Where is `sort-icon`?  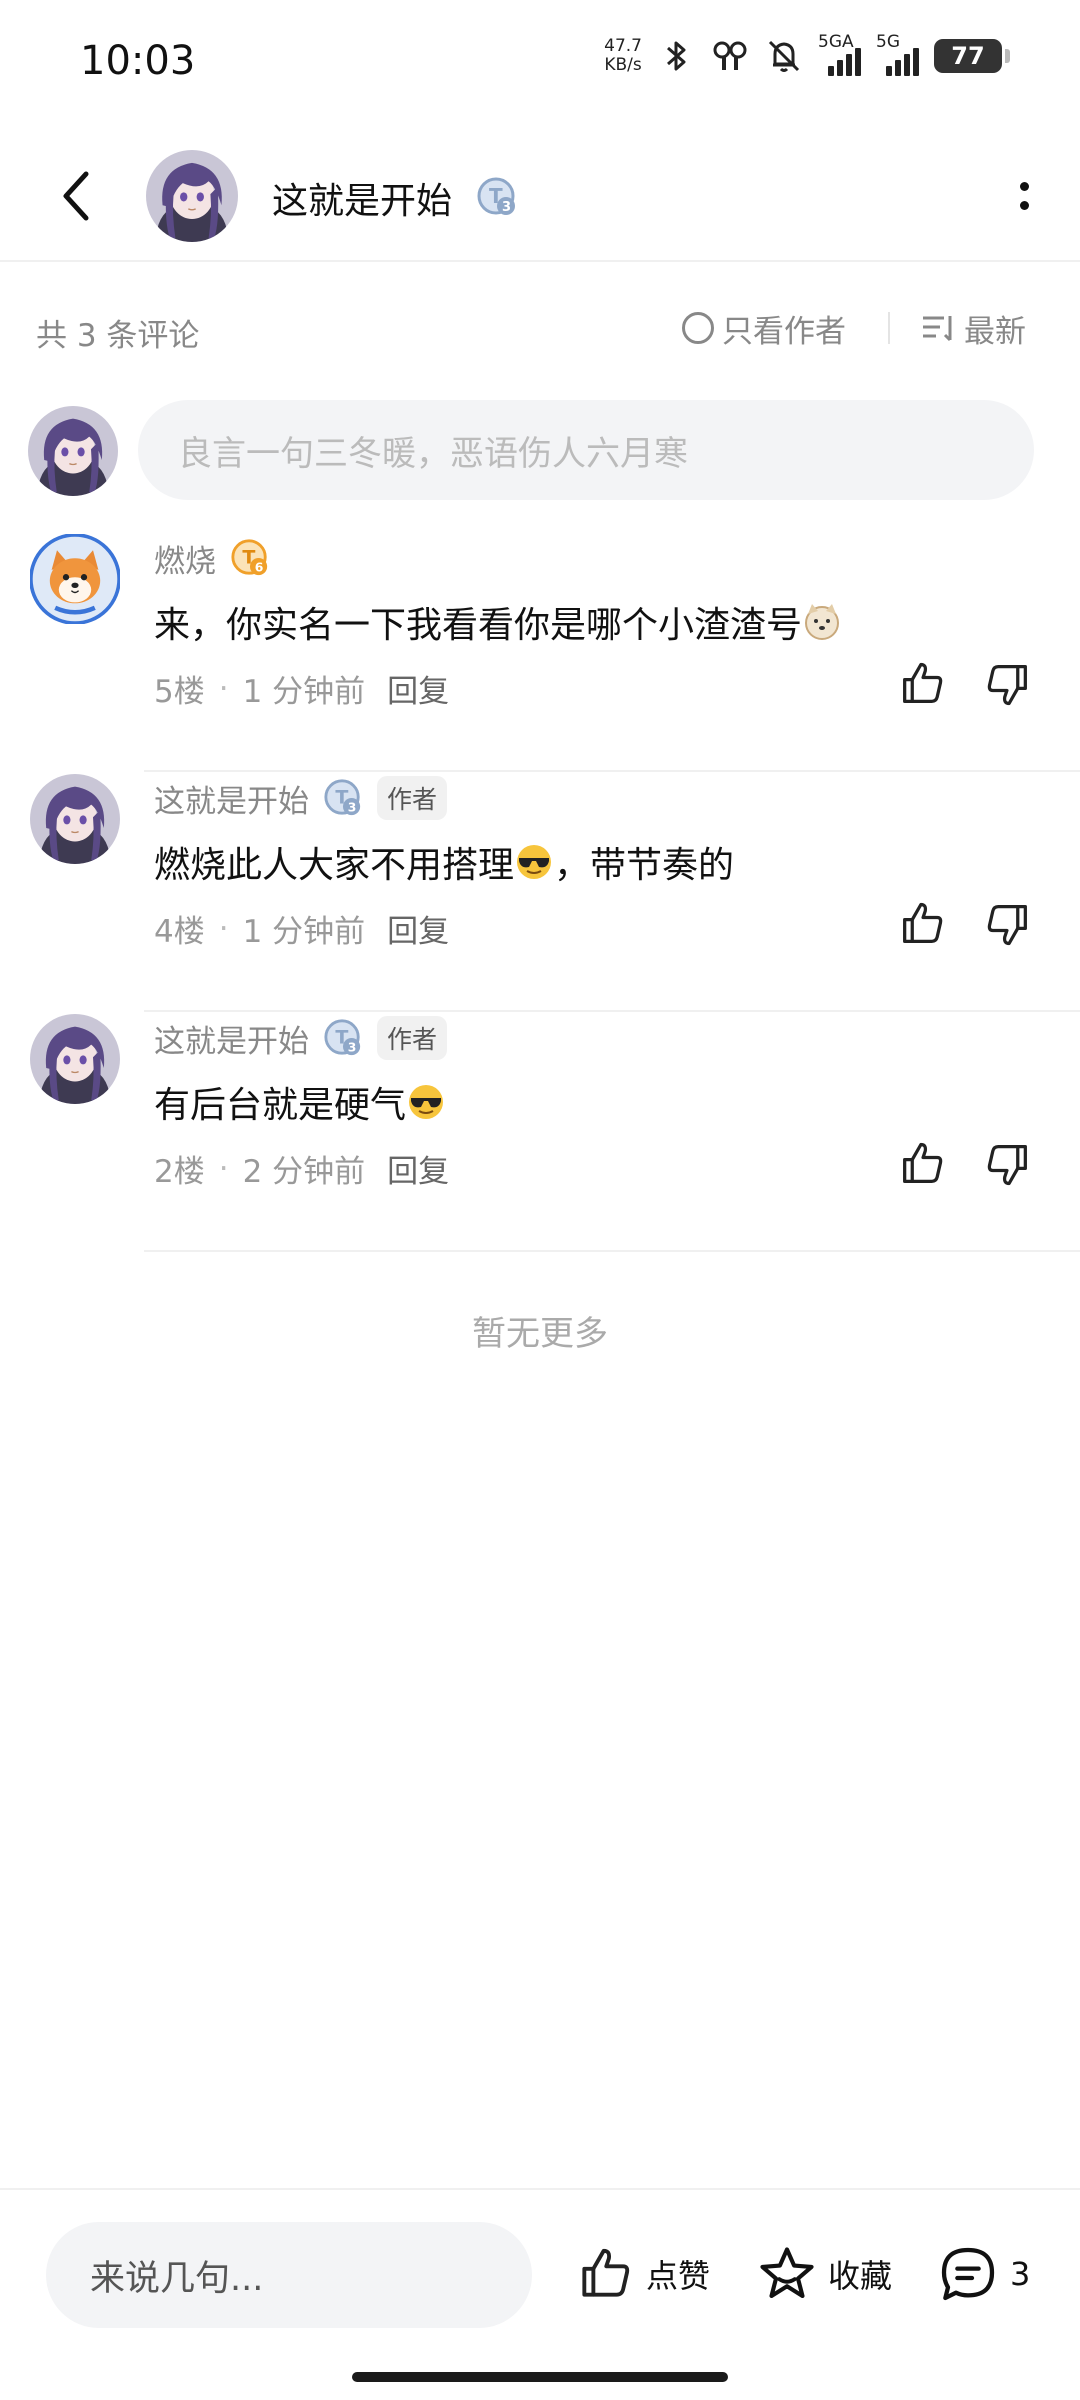 sort-icon is located at coordinates (937, 329).